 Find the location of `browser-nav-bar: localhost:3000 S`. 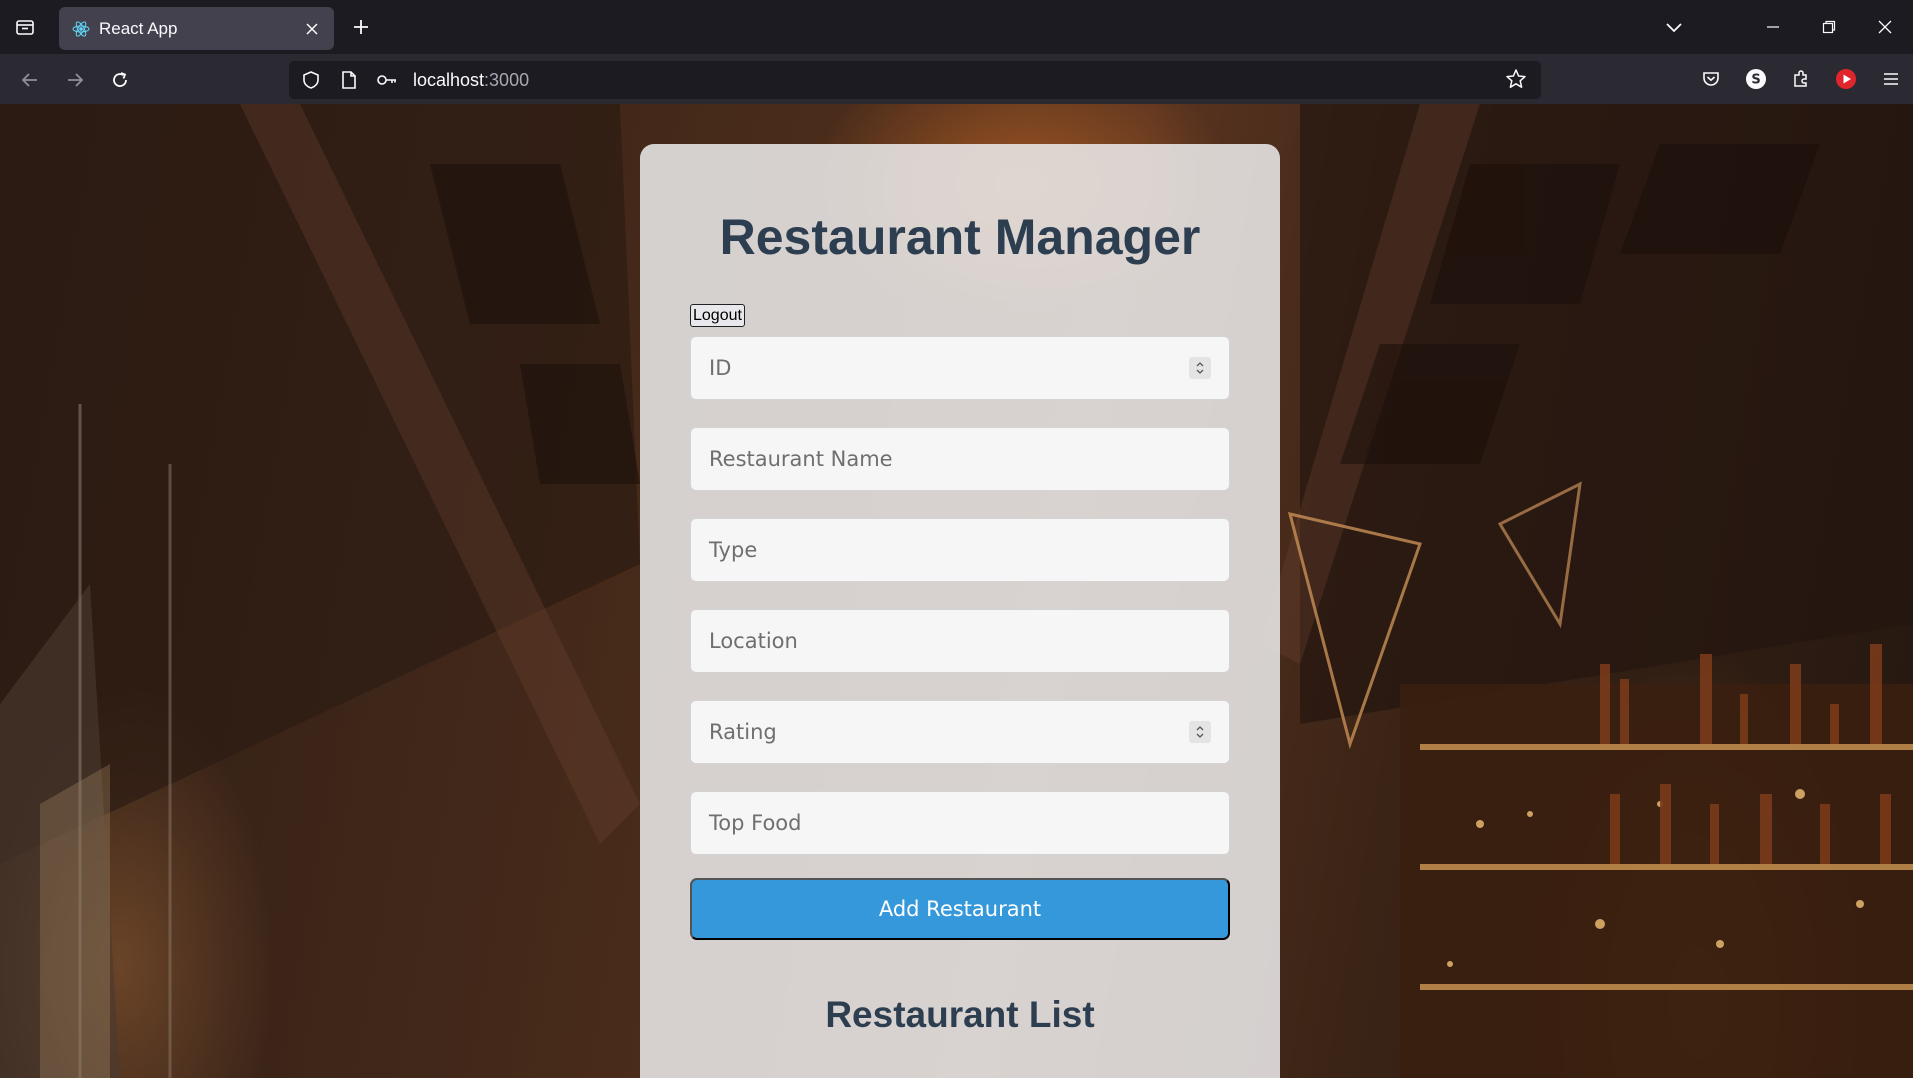

browser-nav-bar: localhost:3000 S is located at coordinates (956, 79).